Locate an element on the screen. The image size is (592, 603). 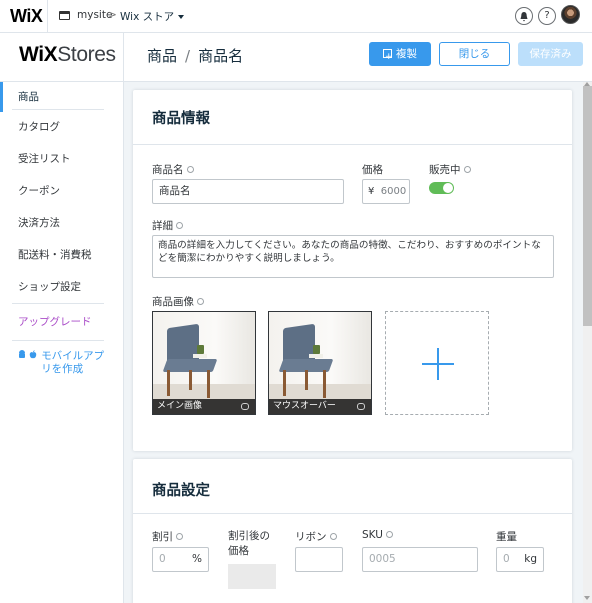
wix-stores-logo: WiXStores is located at coordinates (67, 55).